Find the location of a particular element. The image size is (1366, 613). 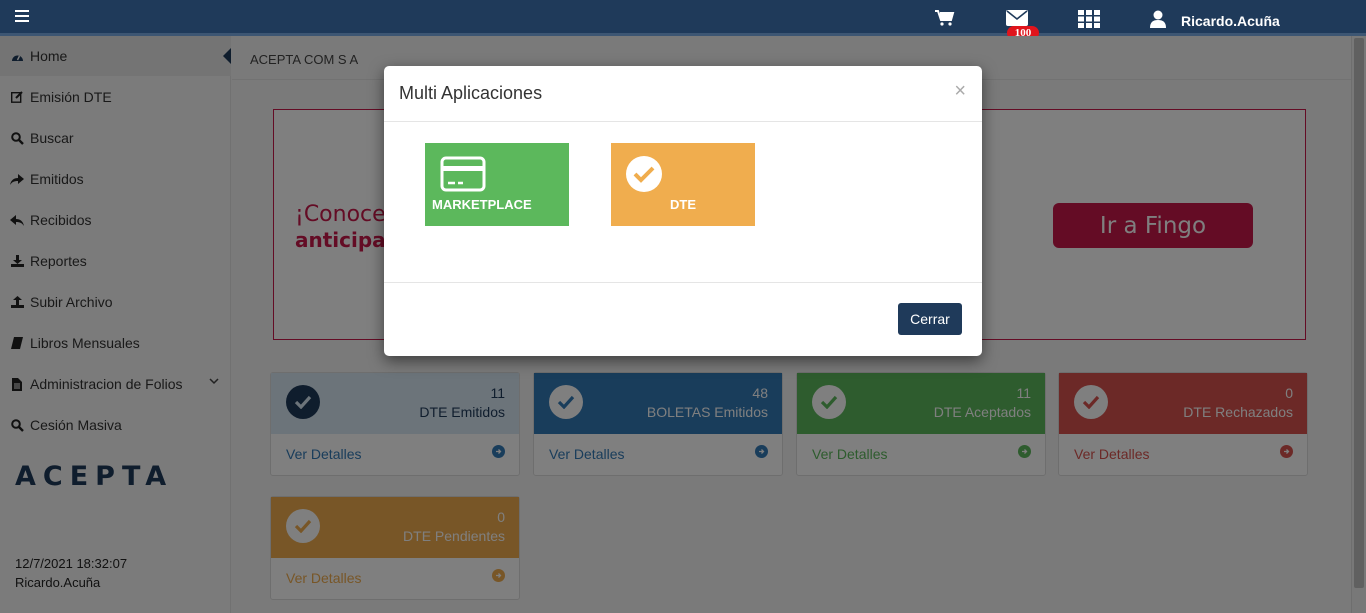

marketplace-tile: MARKETPLACE is located at coordinates (497, 184).